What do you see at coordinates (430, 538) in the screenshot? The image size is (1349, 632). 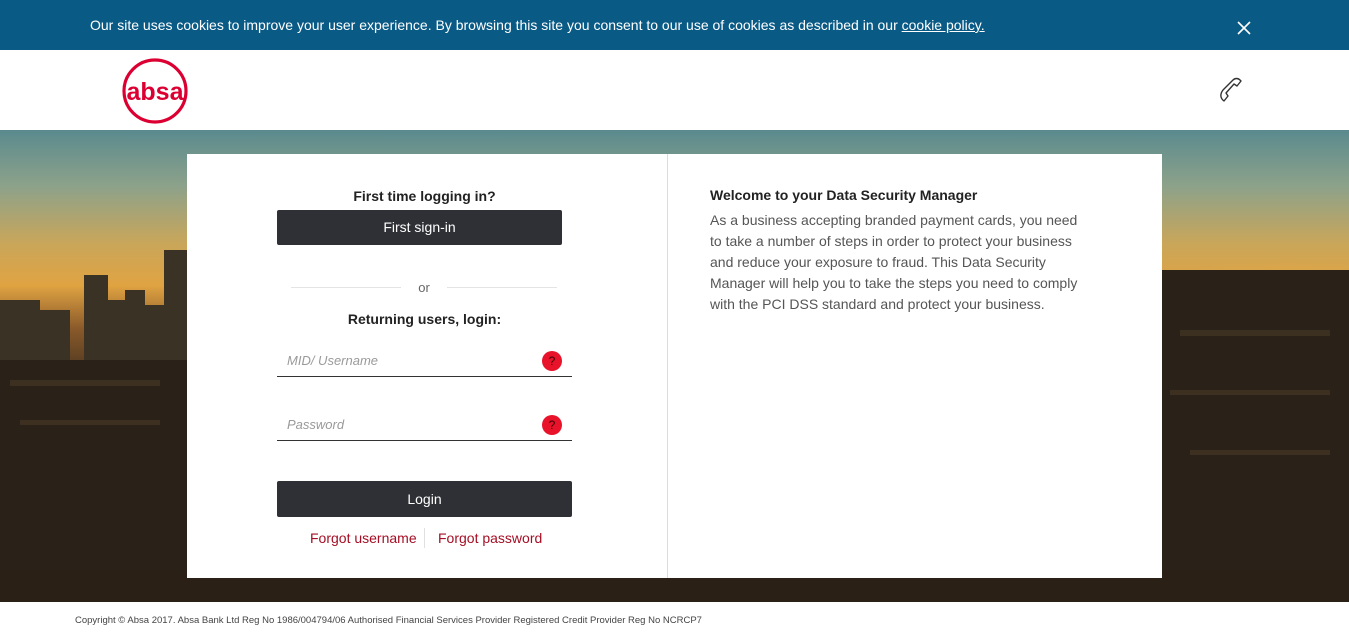 I see `forgot-links: Forgot username Forgot password` at bounding box center [430, 538].